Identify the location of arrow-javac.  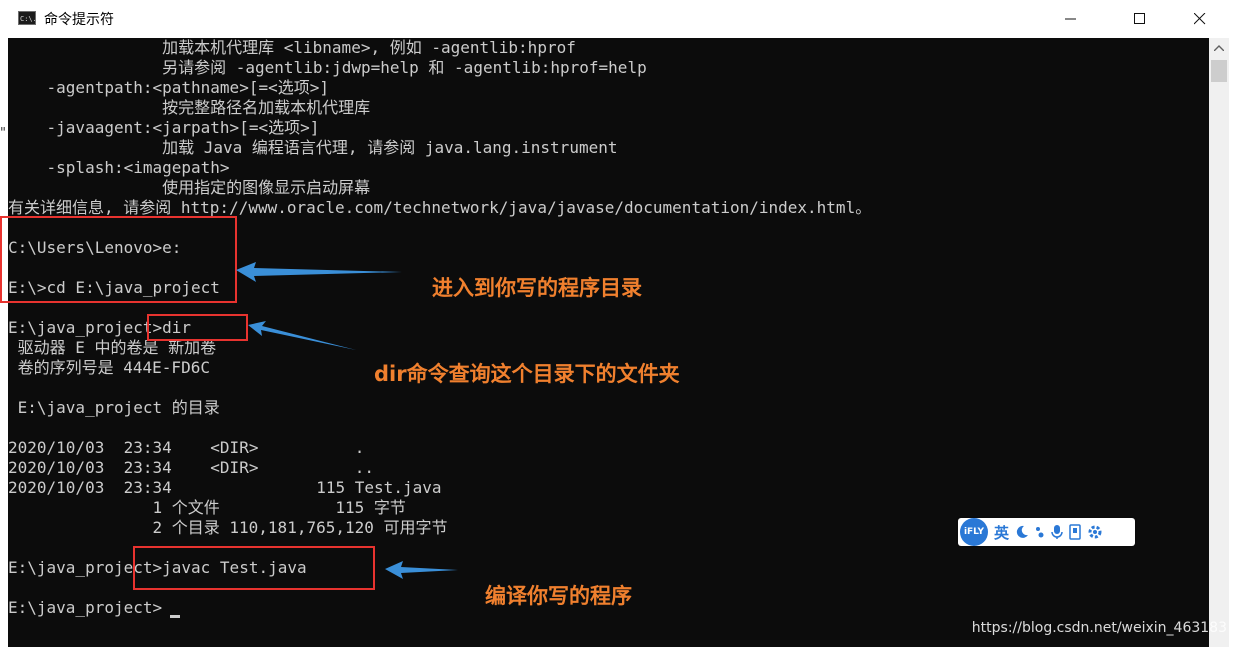
(421, 570).